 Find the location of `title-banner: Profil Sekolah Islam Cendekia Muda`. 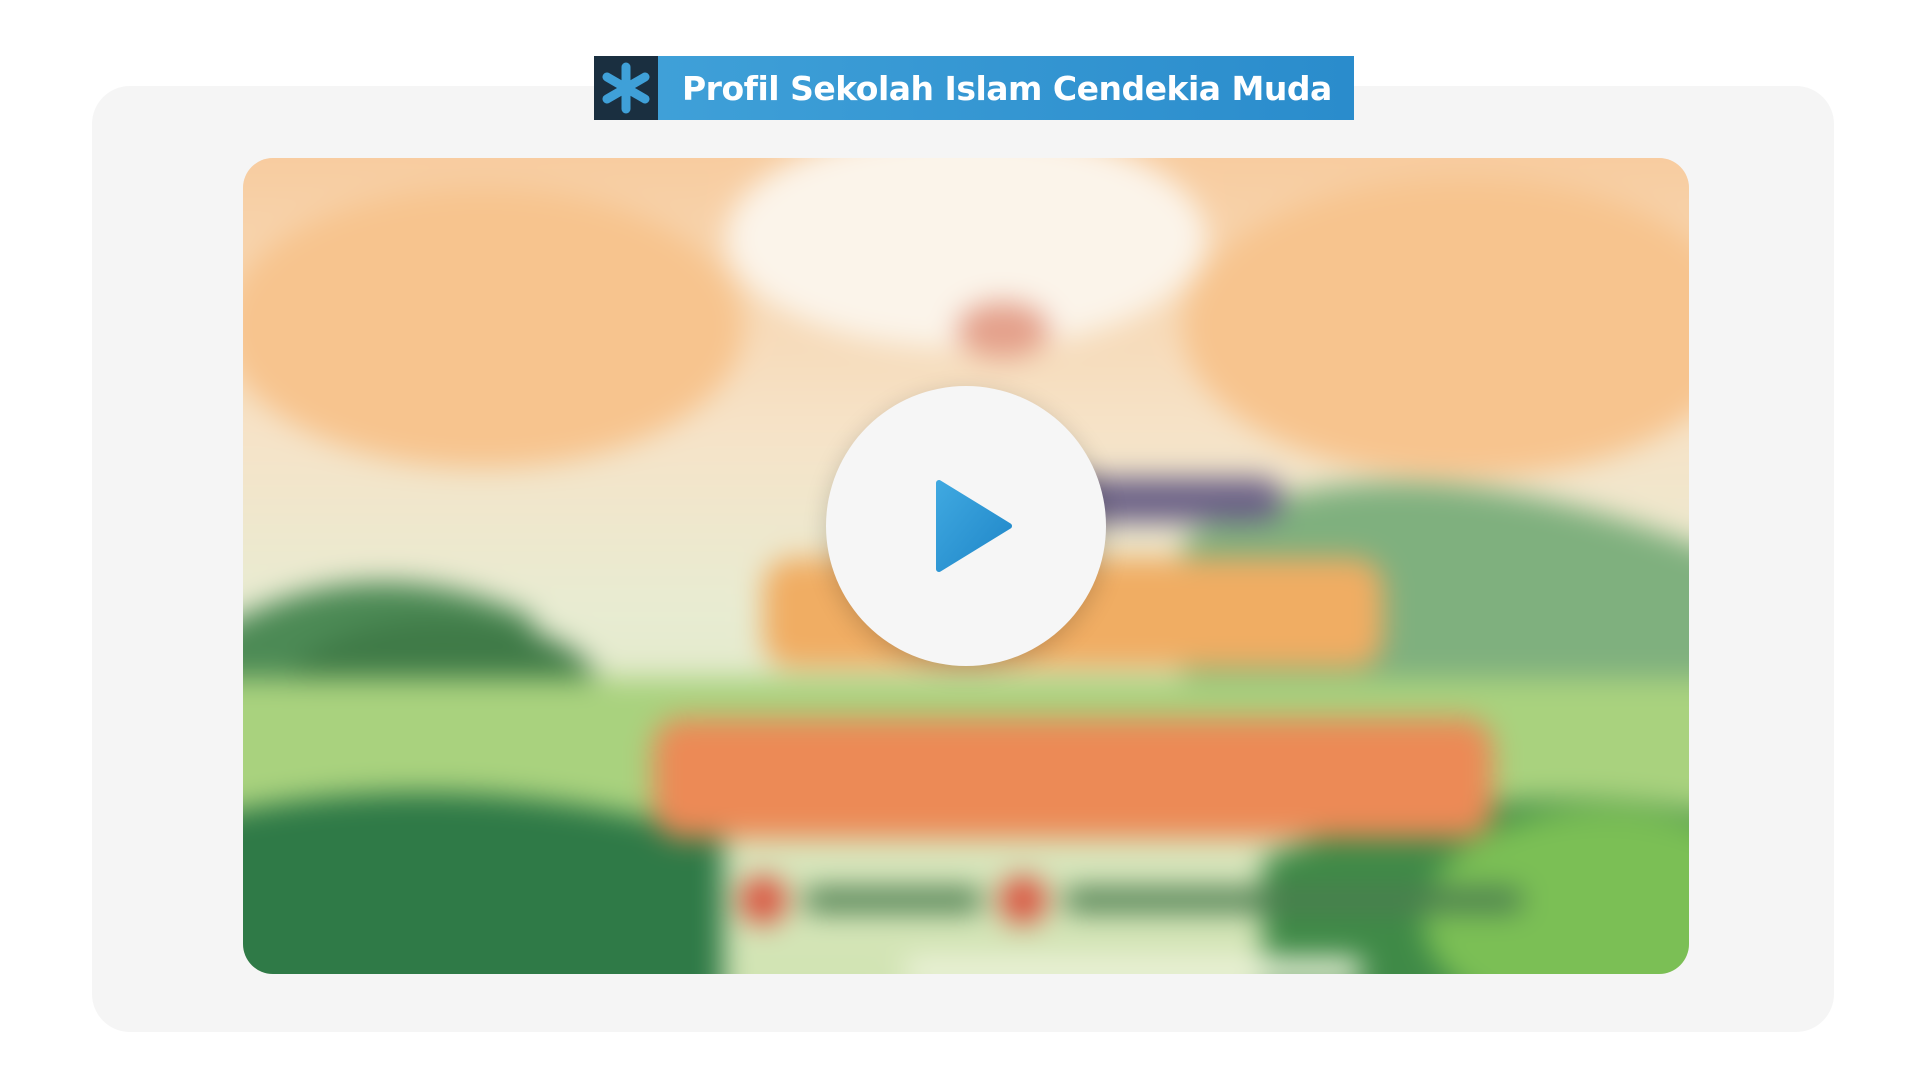

title-banner: Profil Sekolah Islam Cendekia Muda is located at coordinates (974, 88).